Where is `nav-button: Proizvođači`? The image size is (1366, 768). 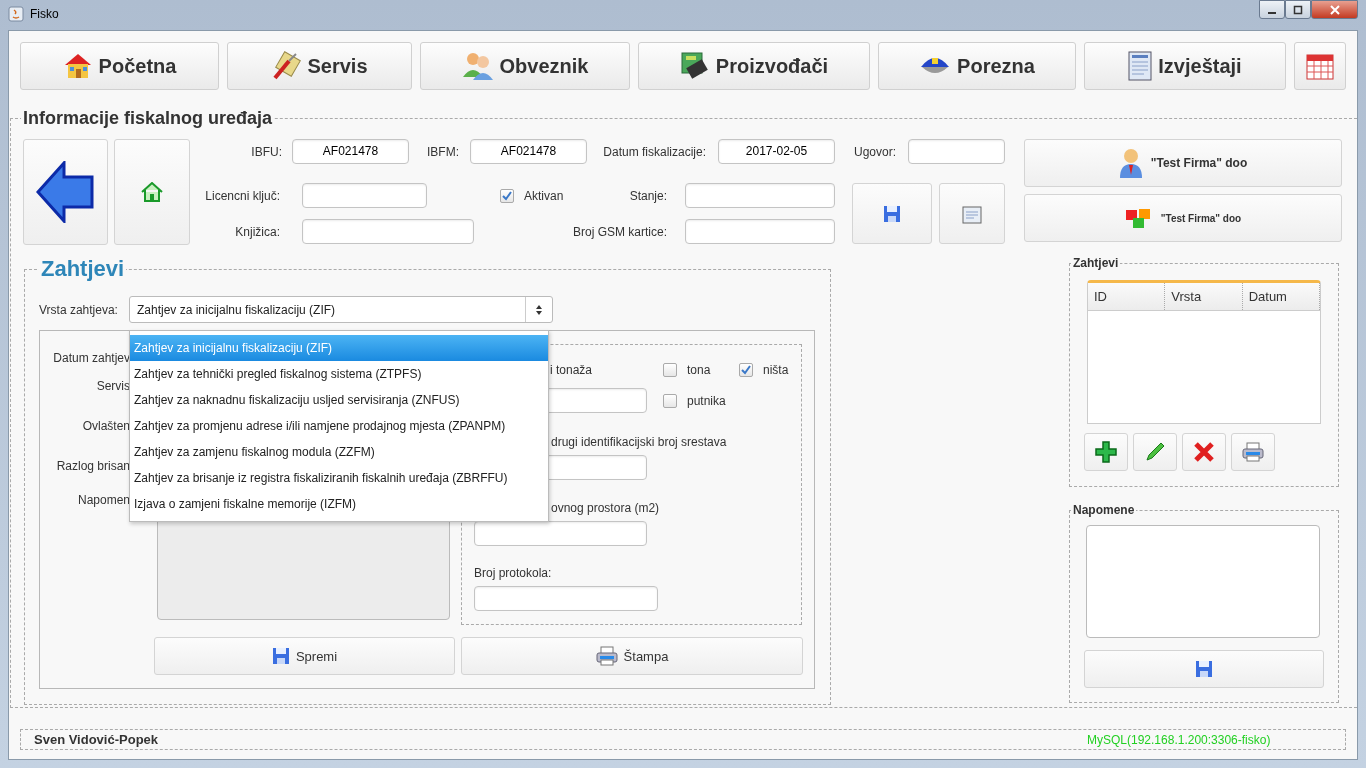
nav-button: Proizvođači is located at coordinates (754, 66).